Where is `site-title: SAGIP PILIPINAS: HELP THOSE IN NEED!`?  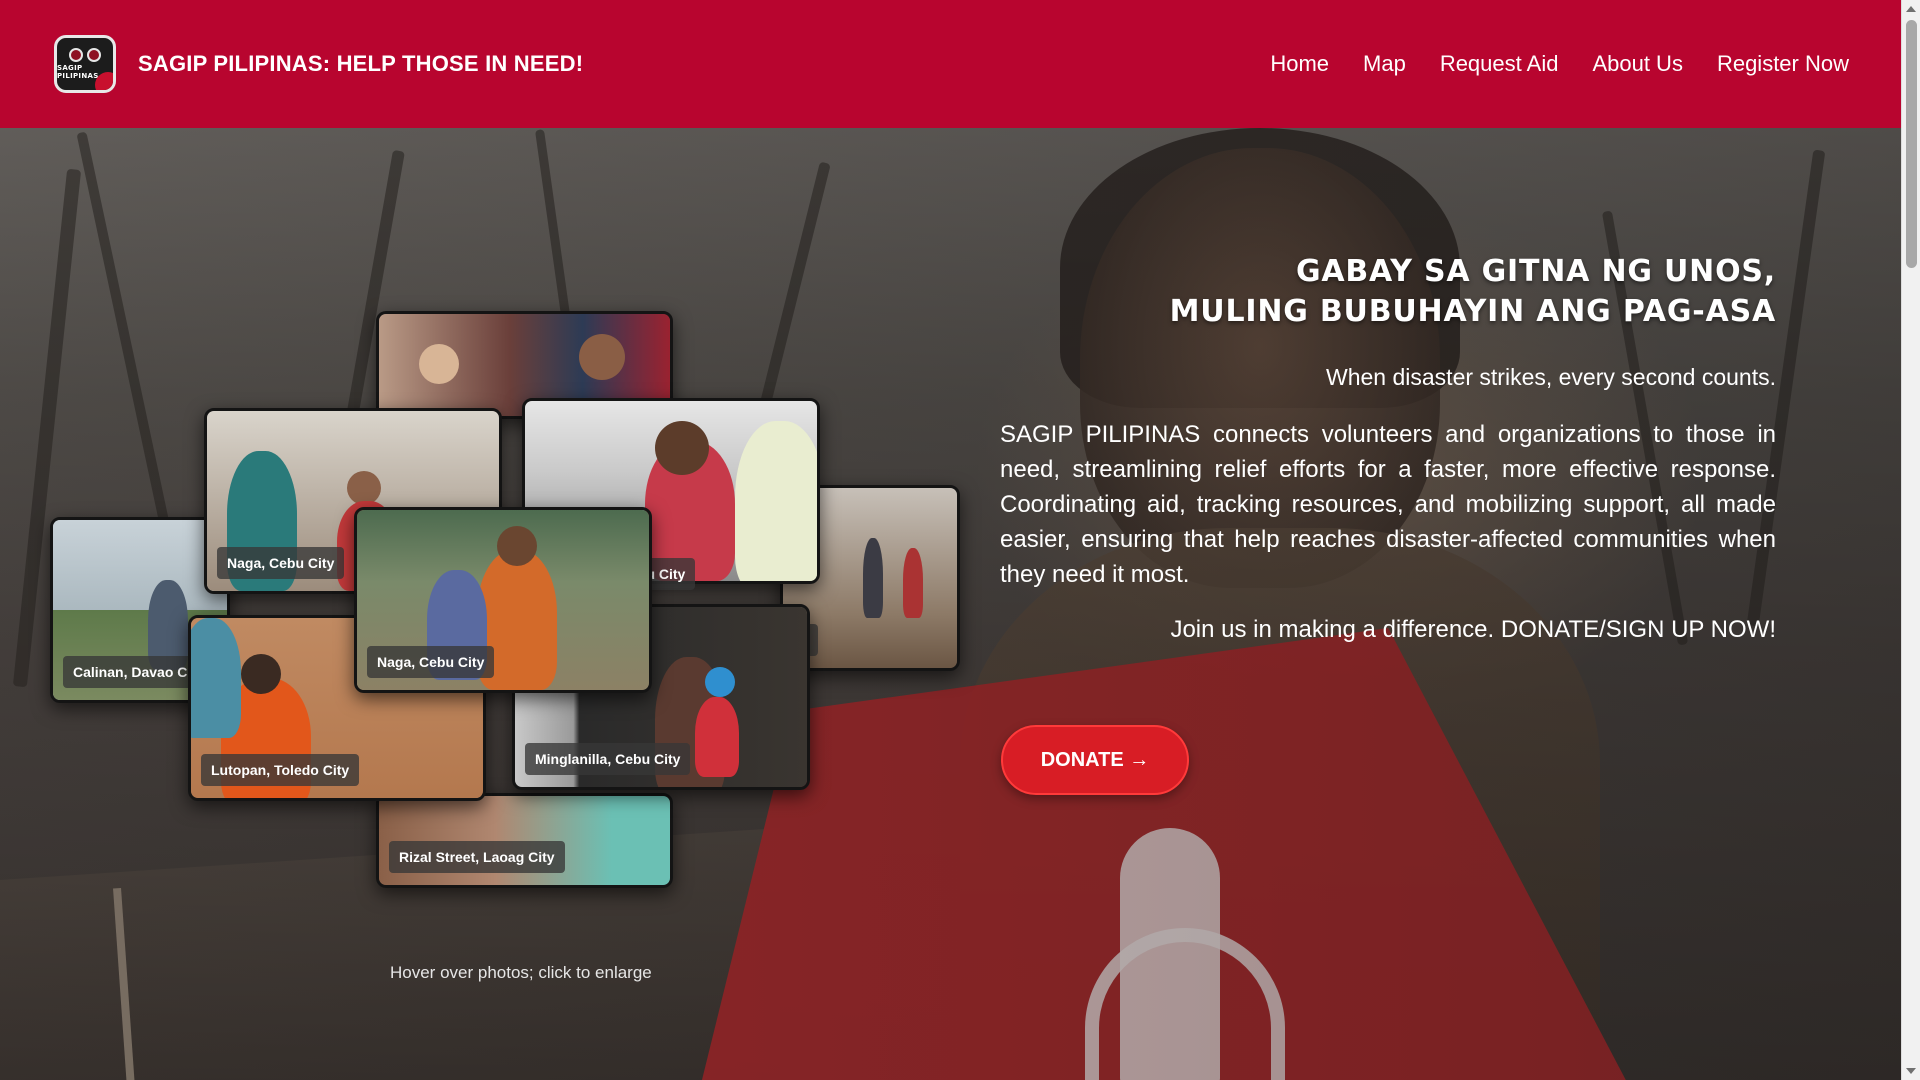 site-title: SAGIP PILIPINAS: HELP THOSE IN NEED! is located at coordinates (361, 63).